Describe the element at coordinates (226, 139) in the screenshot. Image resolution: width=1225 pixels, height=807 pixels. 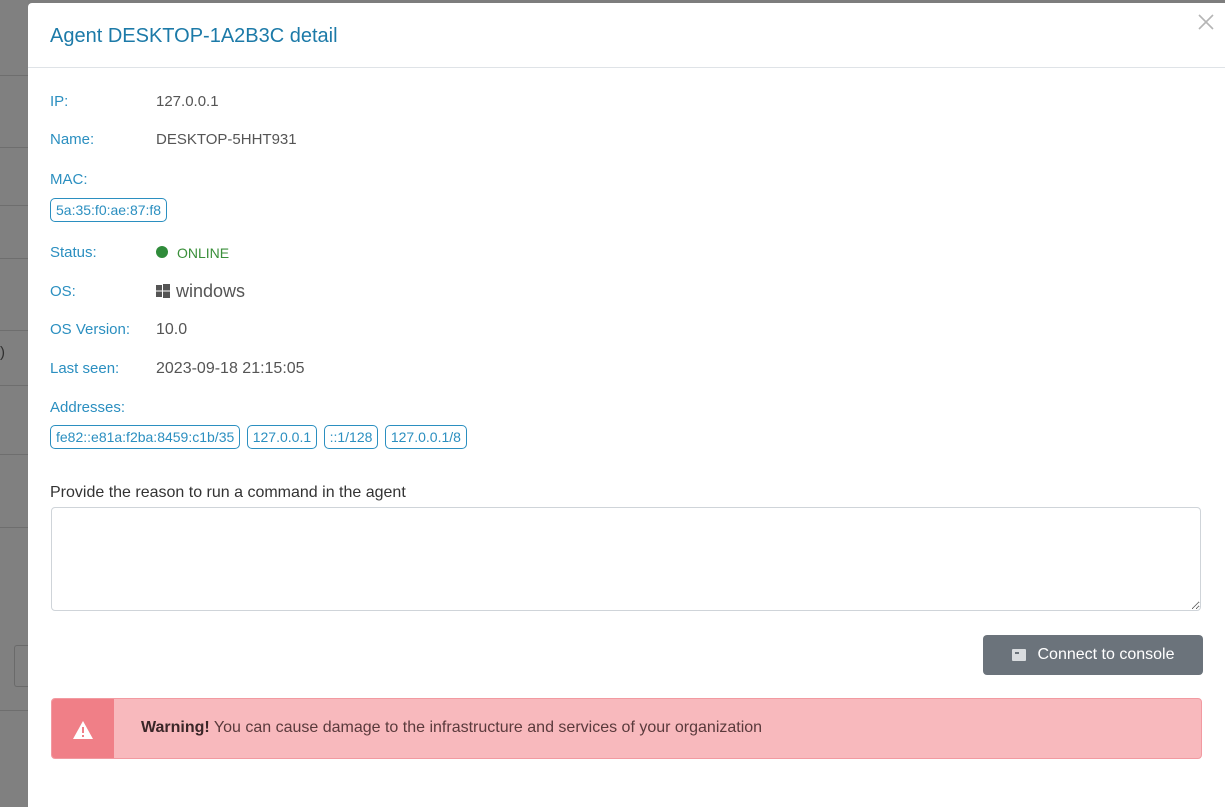
I see `name-value: DESKTOP-5HHT931` at that location.